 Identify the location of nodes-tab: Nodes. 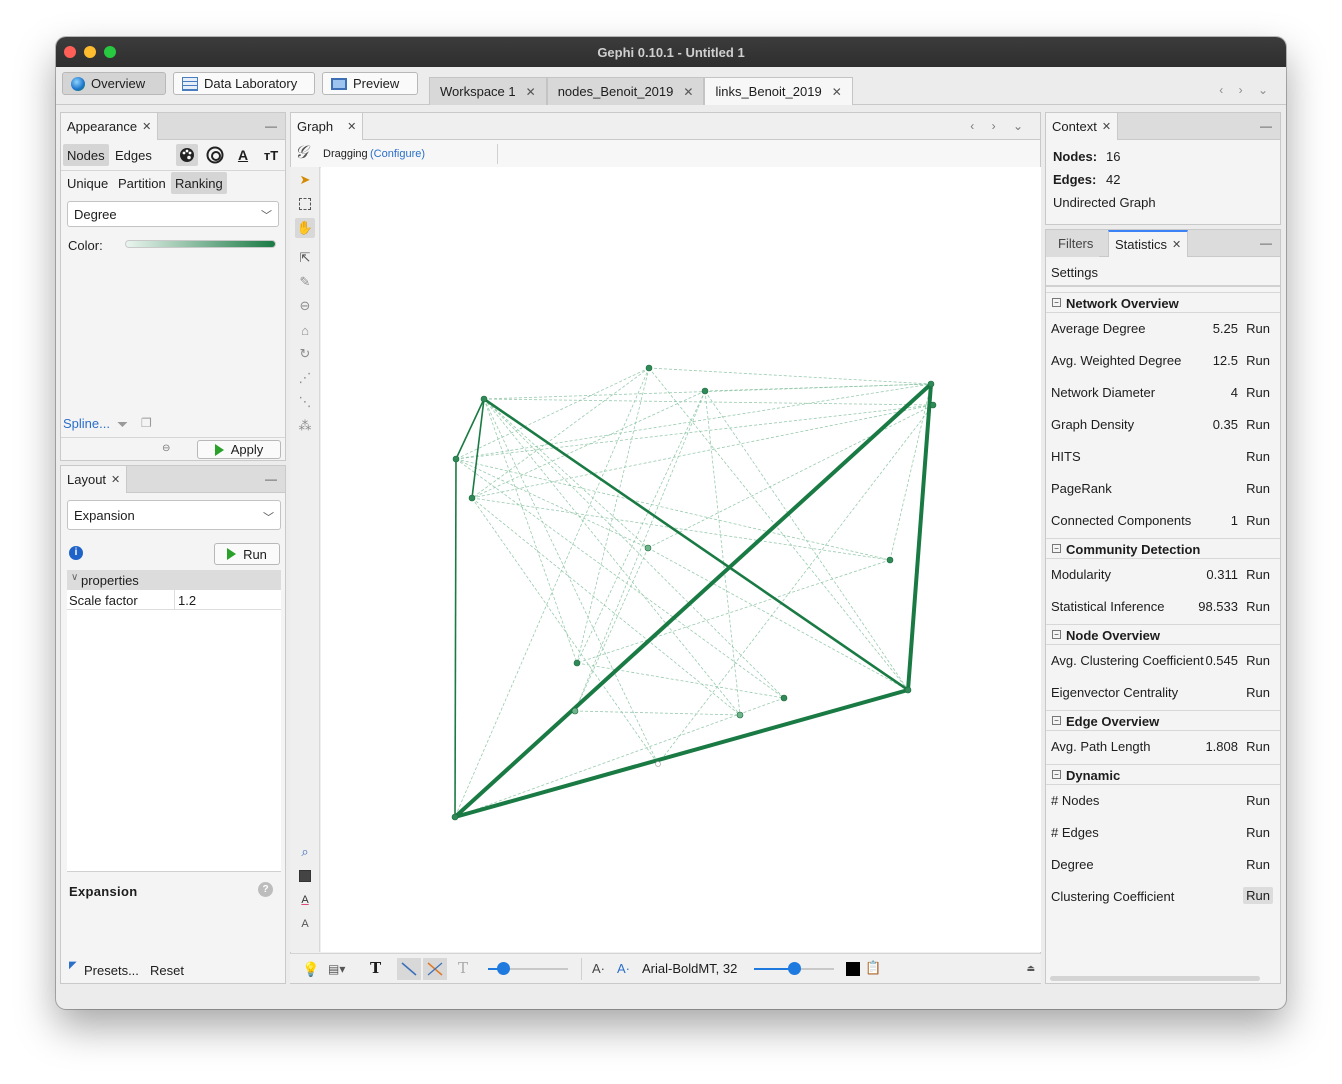
(86, 155).